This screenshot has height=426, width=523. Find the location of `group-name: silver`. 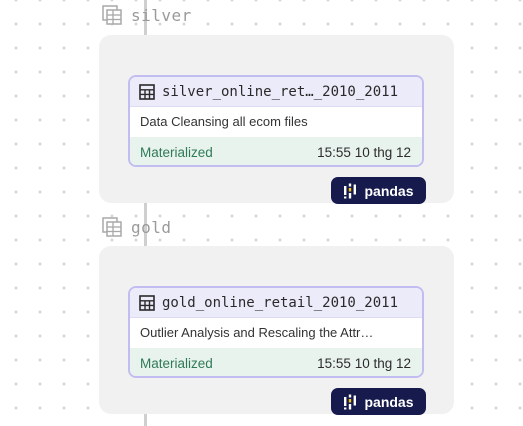

group-name: silver is located at coordinates (161, 15).